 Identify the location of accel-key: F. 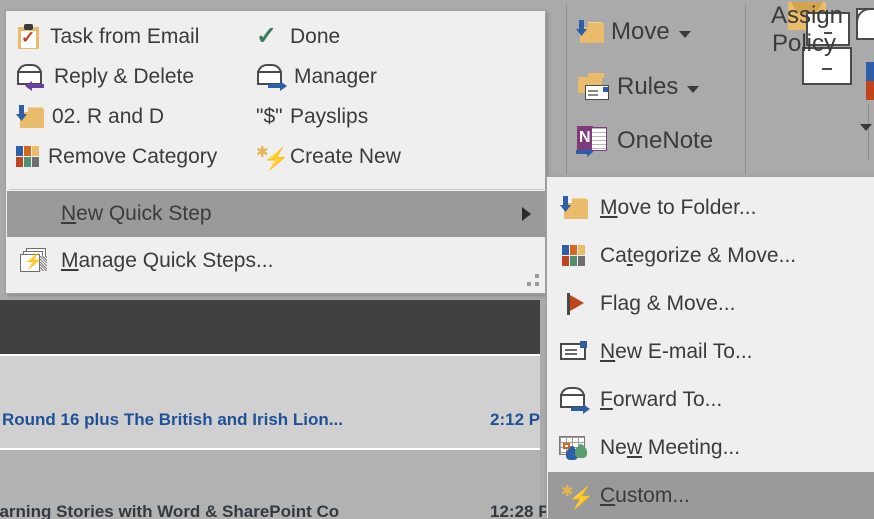
(606, 399).